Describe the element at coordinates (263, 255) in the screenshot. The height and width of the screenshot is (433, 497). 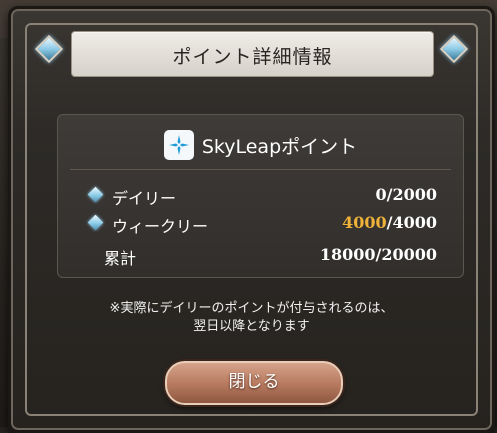
I see `total-row: 累計 18000/20000` at that location.